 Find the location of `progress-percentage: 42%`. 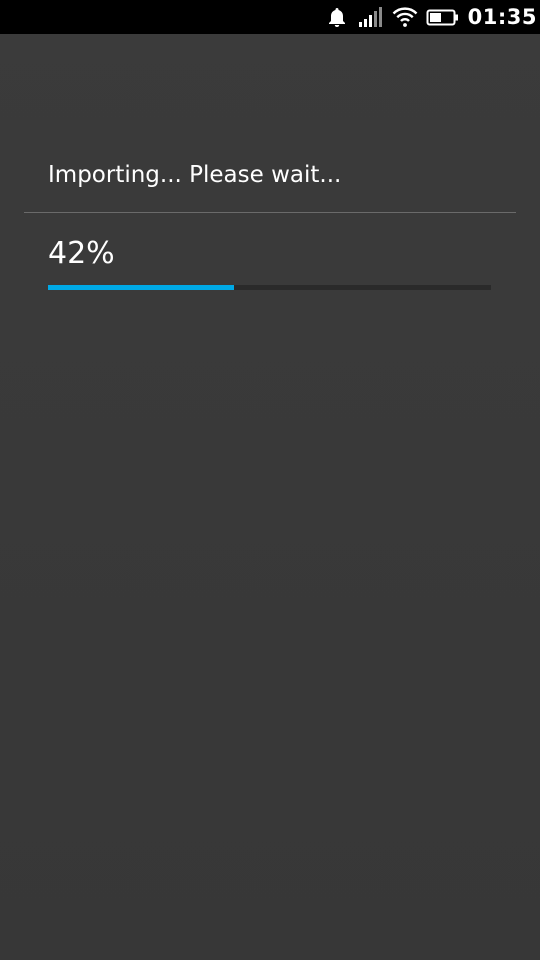

progress-percentage: 42% is located at coordinates (81, 253).